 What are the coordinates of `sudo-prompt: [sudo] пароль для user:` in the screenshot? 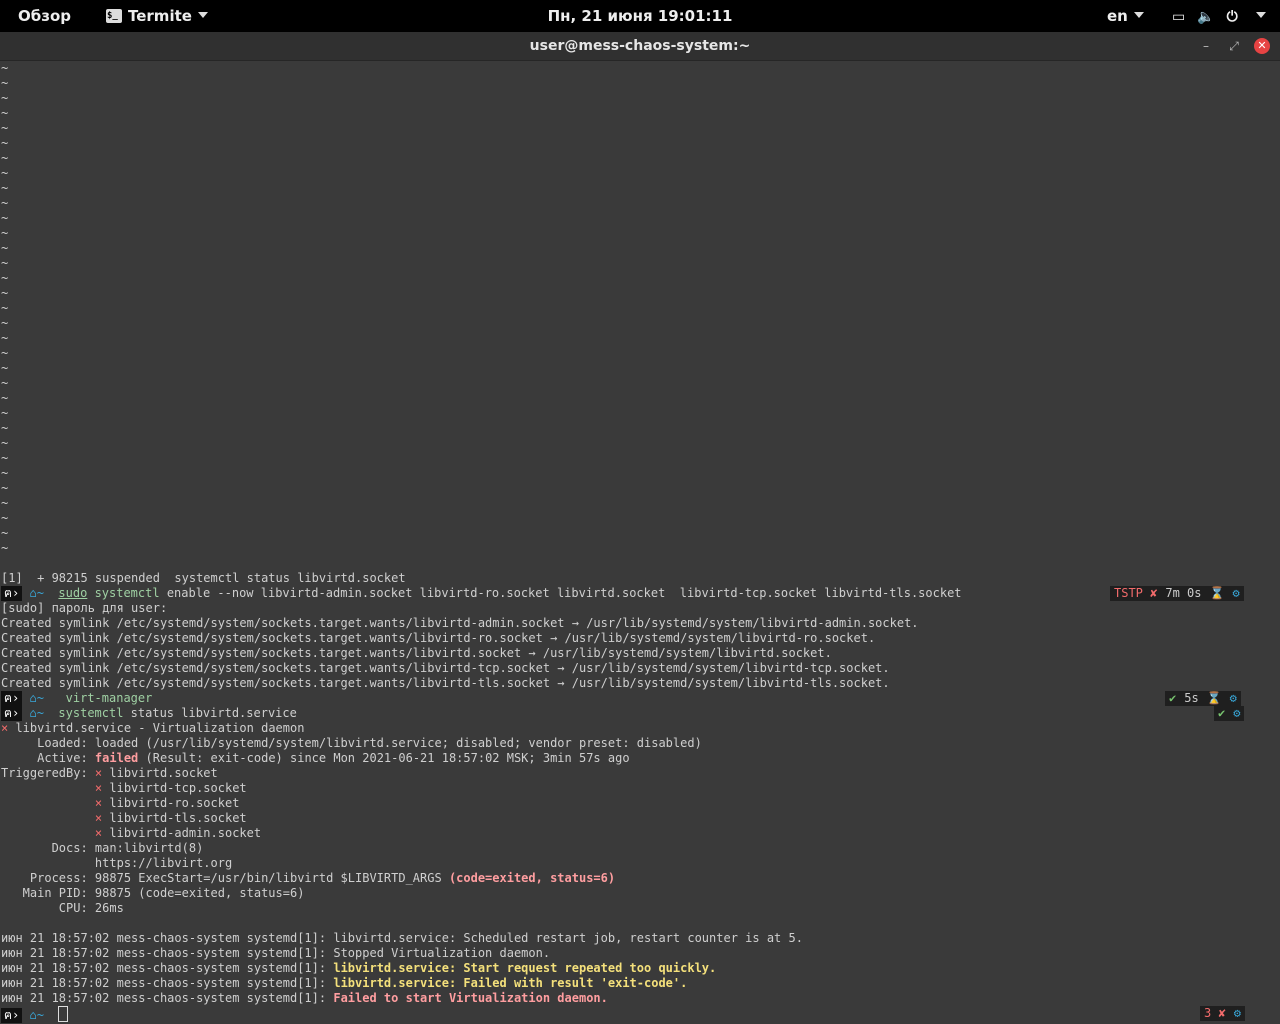 It's located at (84, 608).